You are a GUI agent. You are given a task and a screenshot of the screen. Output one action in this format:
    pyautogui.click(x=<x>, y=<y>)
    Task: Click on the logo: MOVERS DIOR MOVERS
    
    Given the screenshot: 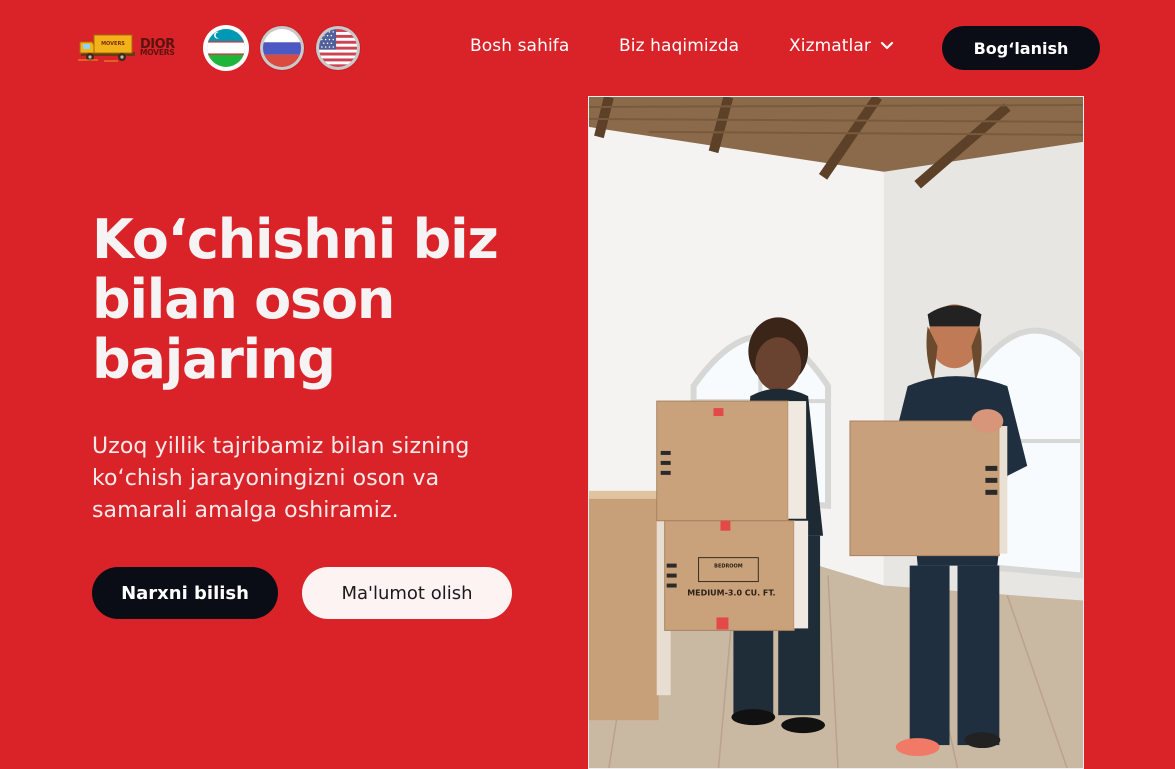 What is the action you would take?
    pyautogui.click(x=126, y=48)
    